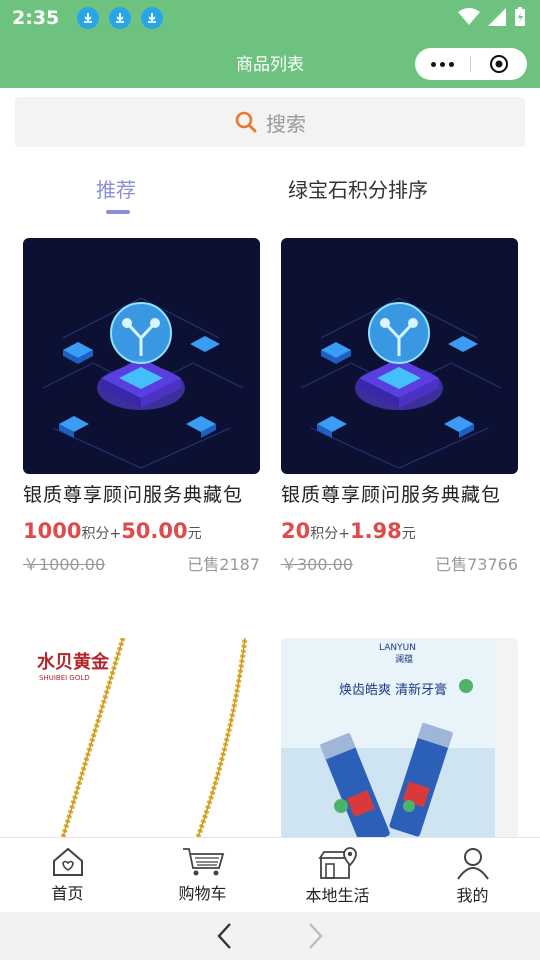 The width and height of the screenshot is (540, 960). Describe the element at coordinates (497, 17) in the screenshot. I see `signal-icon` at that location.